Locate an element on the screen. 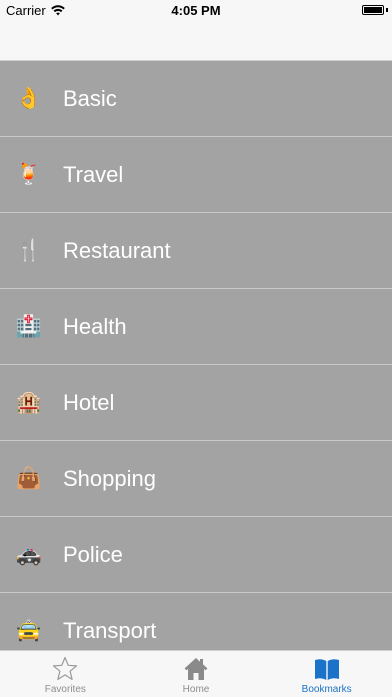 Image resolution: width=392 pixels, height=697 pixels. tab-home-label: Home is located at coordinates (196, 689).